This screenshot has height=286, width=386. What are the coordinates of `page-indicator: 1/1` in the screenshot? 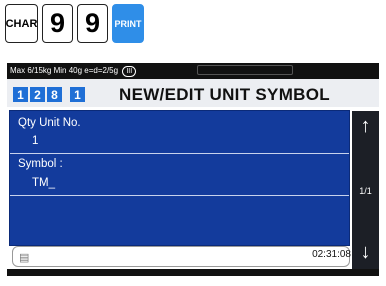 It's located at (365, 191).